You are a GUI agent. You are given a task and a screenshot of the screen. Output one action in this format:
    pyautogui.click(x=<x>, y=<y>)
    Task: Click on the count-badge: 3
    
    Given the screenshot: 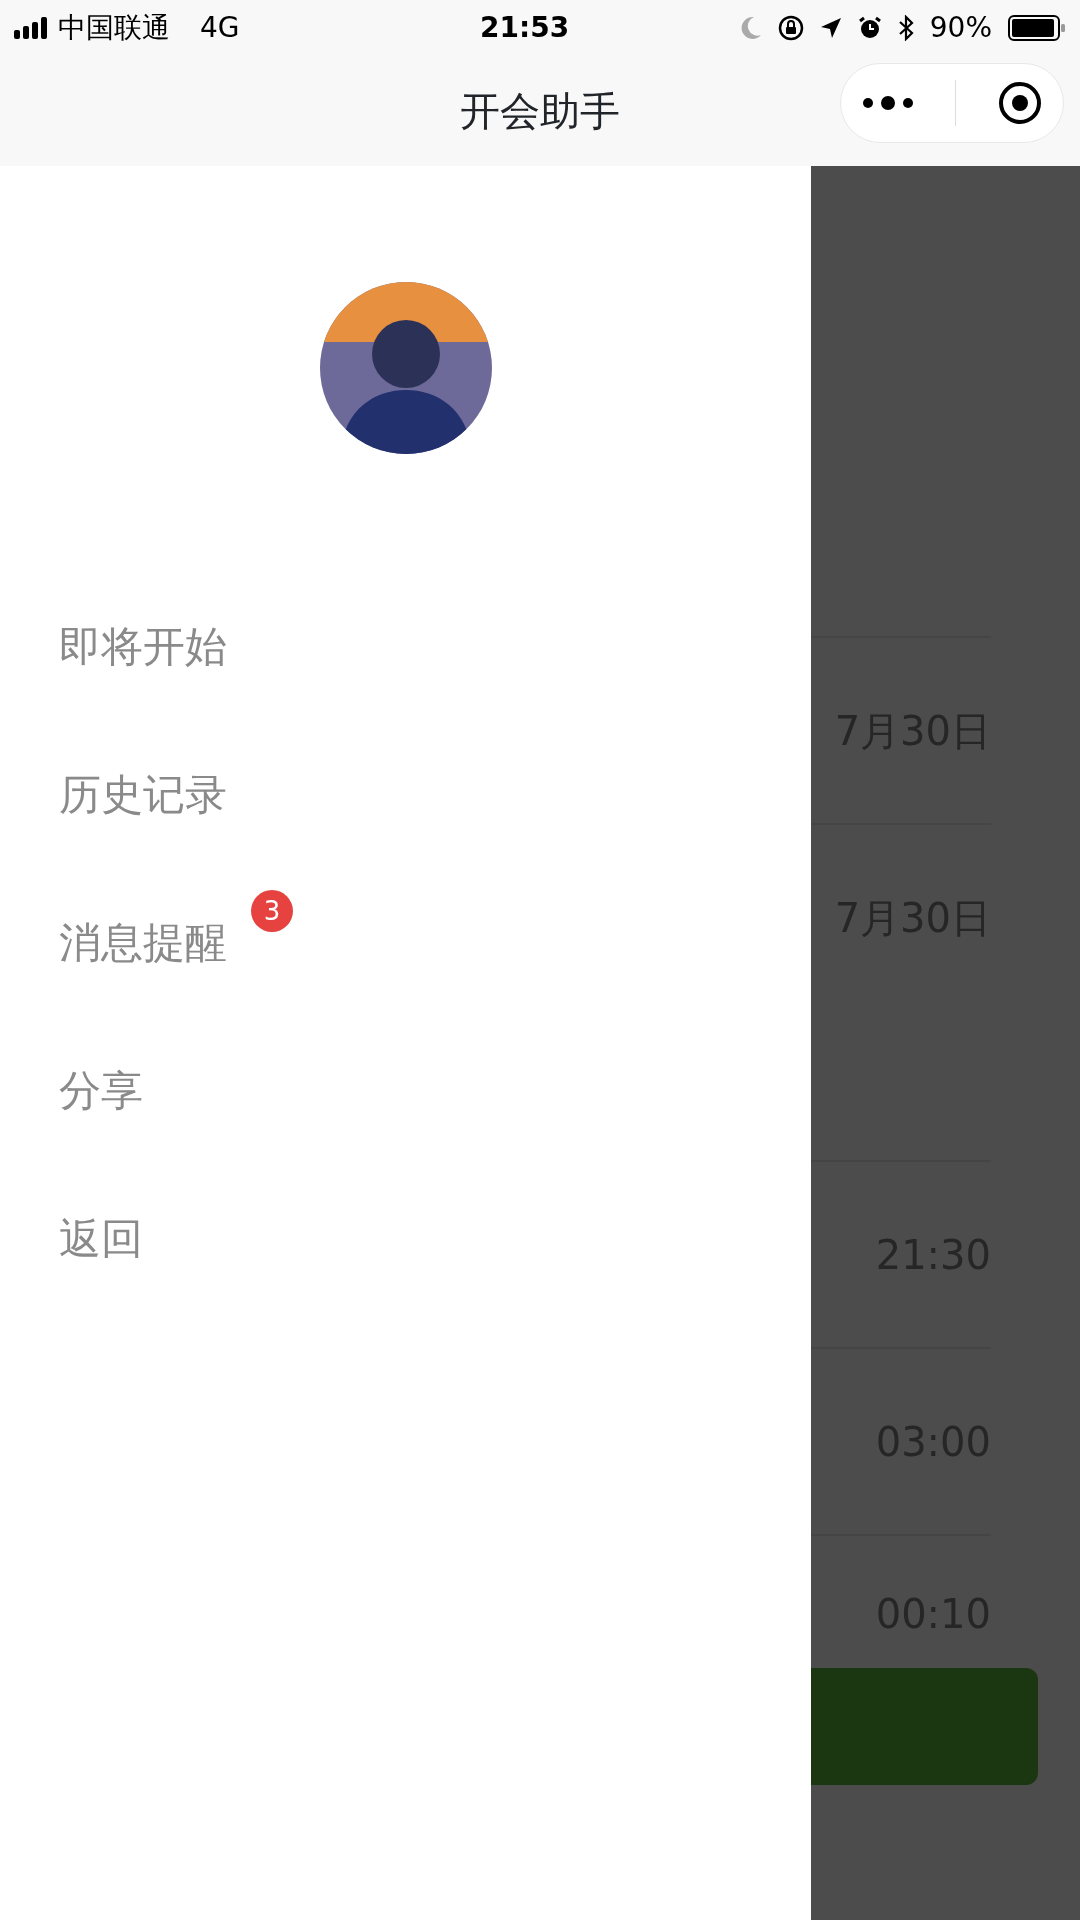 What is the action you would take?
    pyautogui.click(x=272, y=911)
    